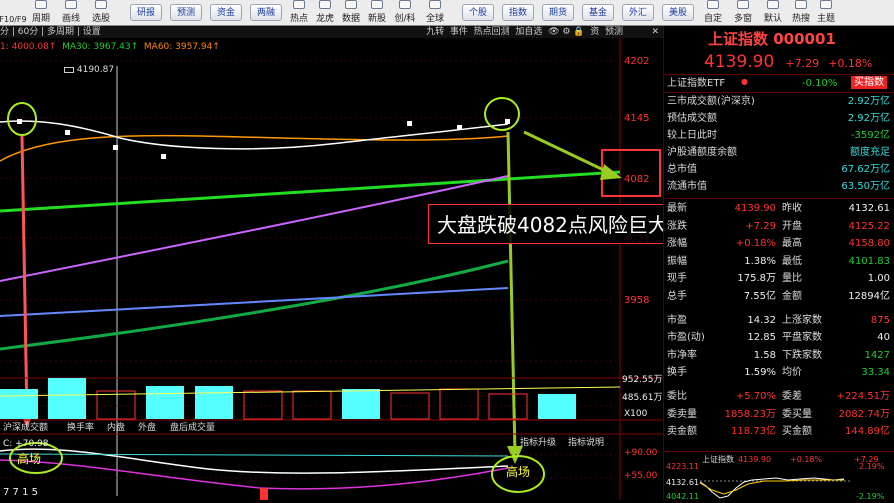 This screenshot has height=503, width=894. What do you see at coordinates (760, 226) in the screenshot?
I see `grid-value: +7.29` at bounding box center [760, 226].